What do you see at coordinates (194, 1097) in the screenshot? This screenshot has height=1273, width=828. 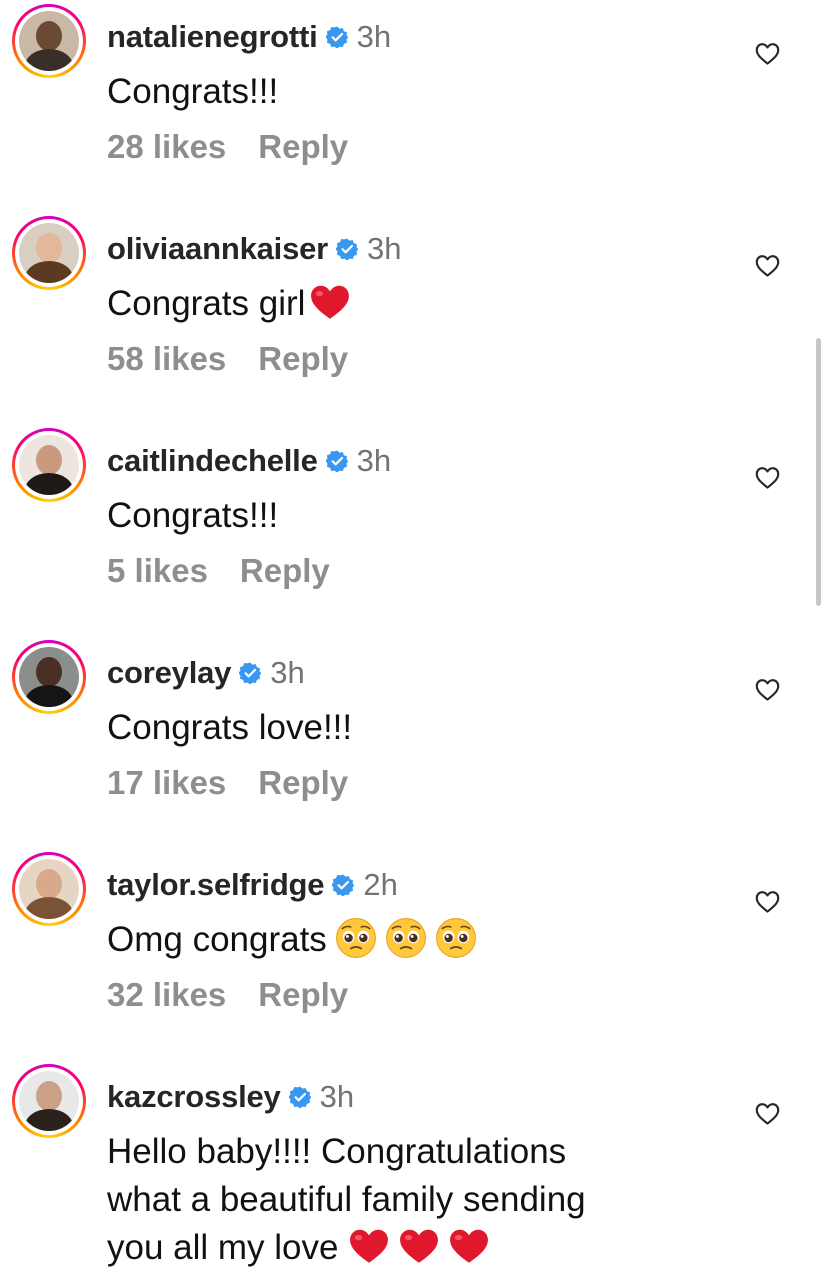 I see `comment-username: kazcrossley` at bounding box center [194, 1097].